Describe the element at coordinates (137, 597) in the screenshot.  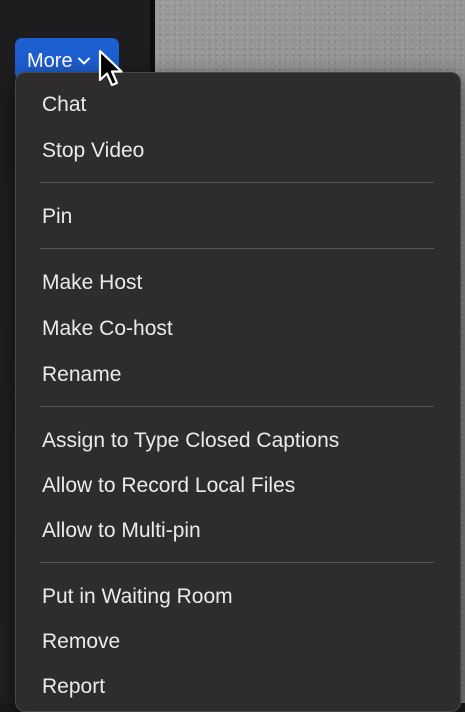
I see `menu-item-put-in-waiting-room: Put in Waiting Room` at that location.